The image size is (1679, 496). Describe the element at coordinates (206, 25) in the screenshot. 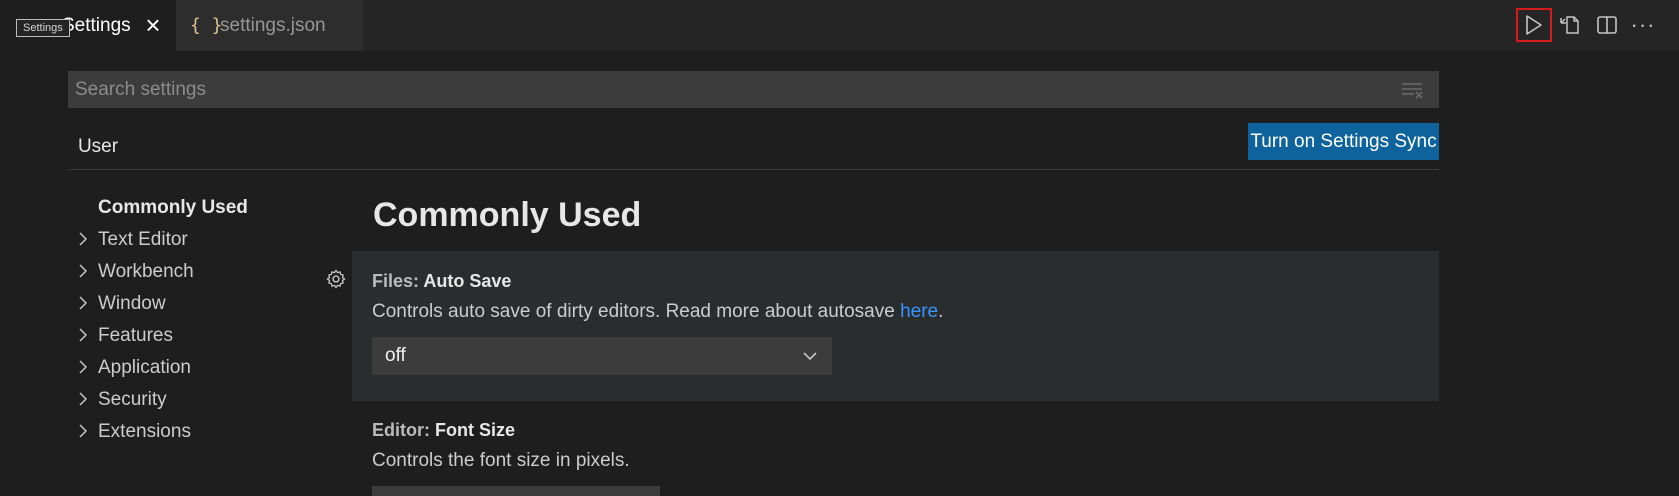

I see `json-file-icon: { }` at that location.